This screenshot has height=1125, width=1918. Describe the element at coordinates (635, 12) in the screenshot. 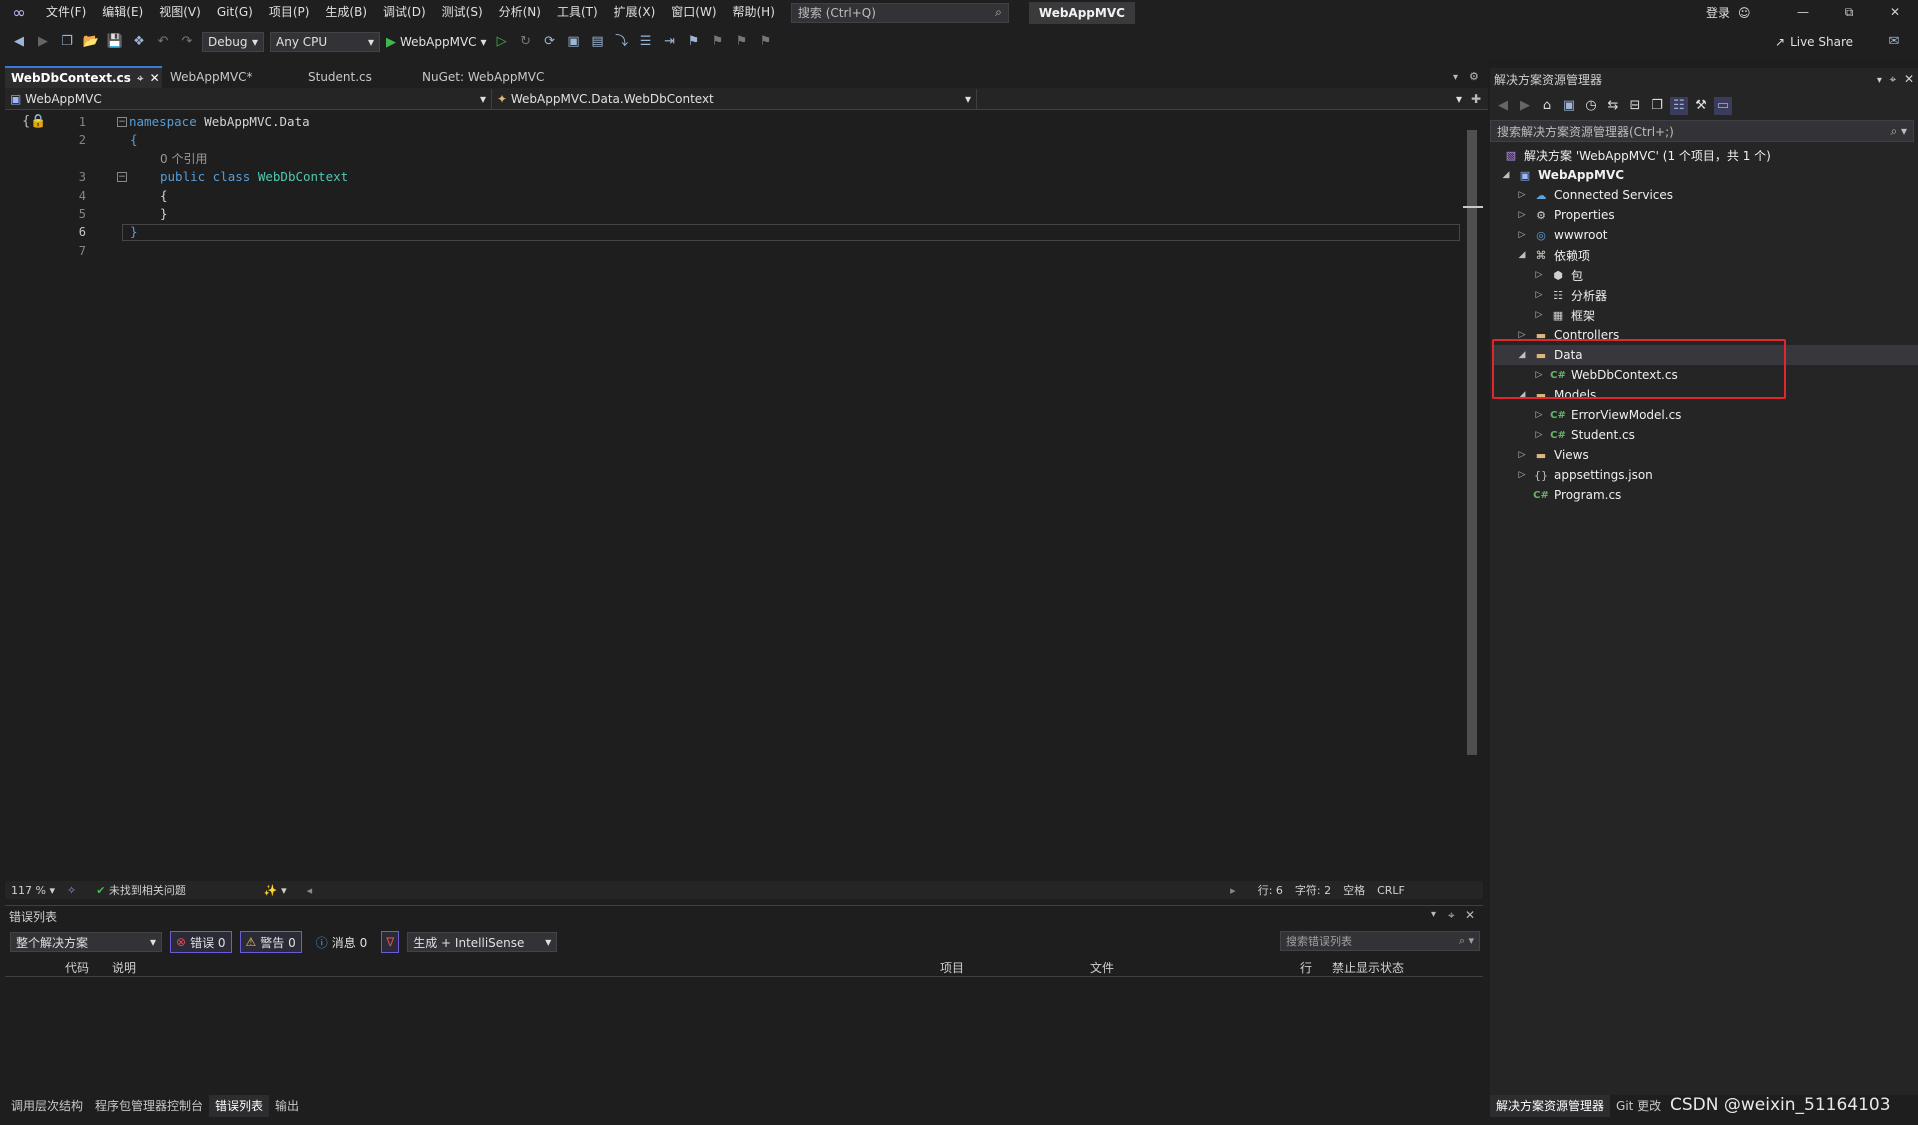

I see `menu-extensions: 扩展(X)` at that location.